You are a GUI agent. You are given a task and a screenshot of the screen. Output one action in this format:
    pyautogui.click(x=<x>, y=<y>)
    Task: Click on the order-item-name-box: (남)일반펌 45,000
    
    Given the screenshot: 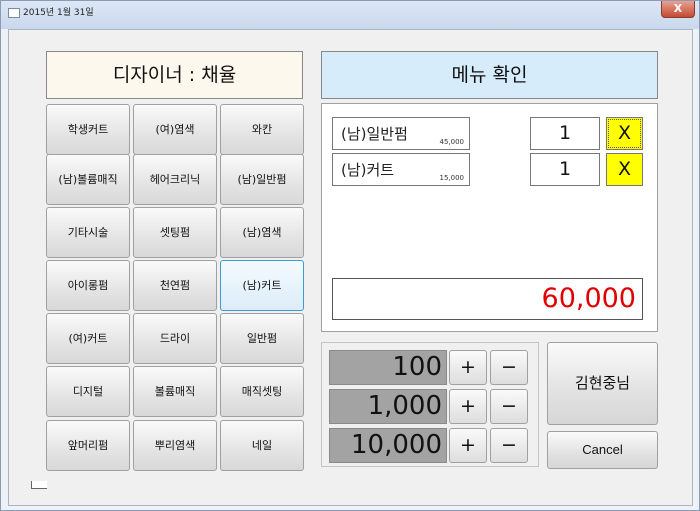 What is the action you would take?
    pyautogui.click(x=401, y=133)
    